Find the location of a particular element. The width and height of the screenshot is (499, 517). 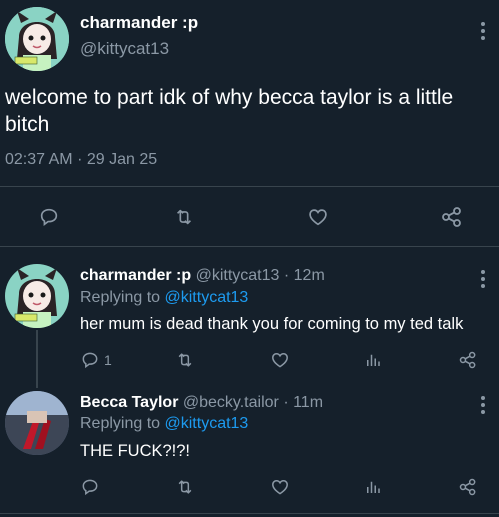

reply-1-replying-prefix: Replying to is located at coordinates (120, 297).